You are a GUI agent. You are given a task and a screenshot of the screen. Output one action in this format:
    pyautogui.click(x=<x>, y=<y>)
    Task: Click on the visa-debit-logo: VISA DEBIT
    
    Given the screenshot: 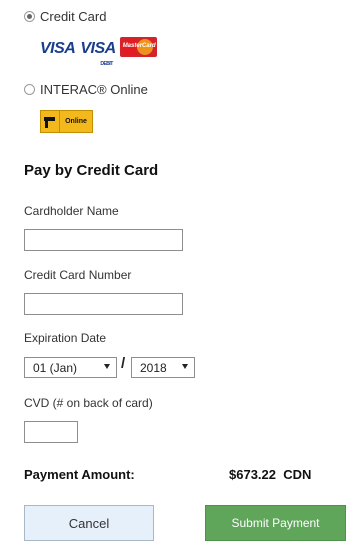 What is the action you would take?
    pyautogui.click(x=98, y=54)
    